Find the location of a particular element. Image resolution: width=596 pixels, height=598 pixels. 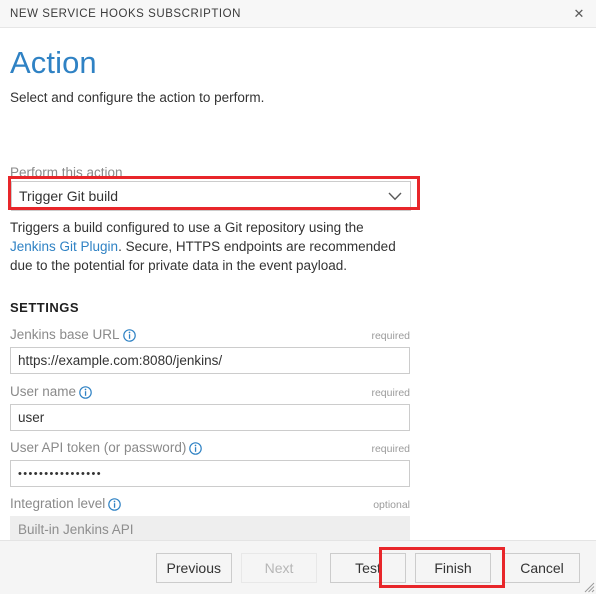

field-user-name: User name required is located at coordinates (210, 407).